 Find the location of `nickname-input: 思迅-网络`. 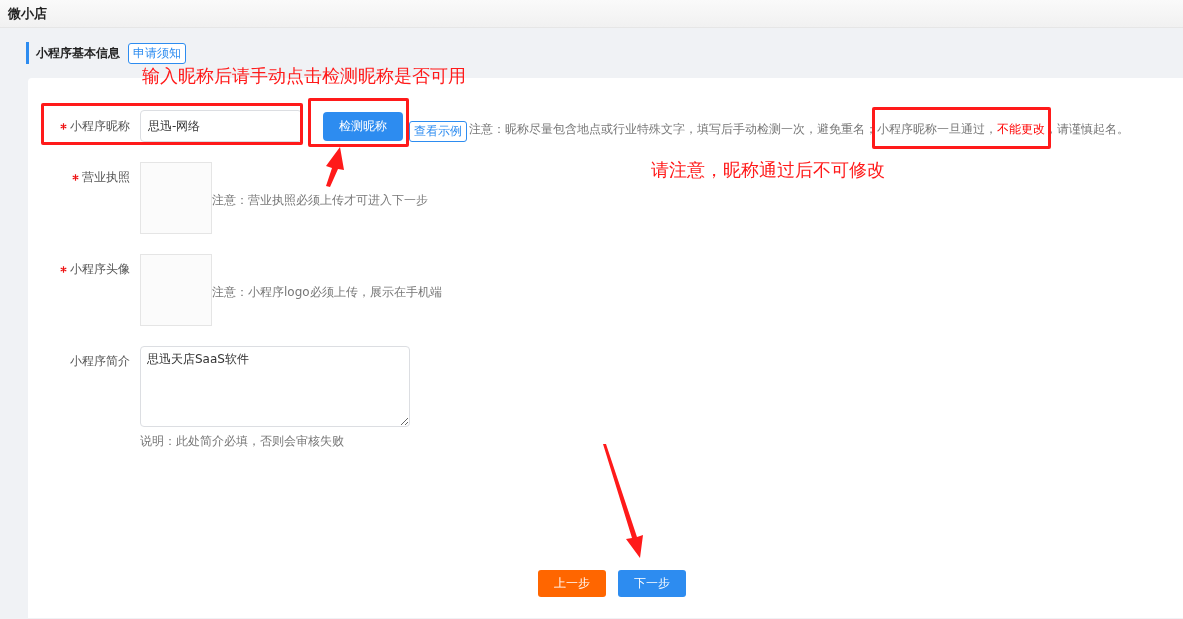

nickname-input: 思迅-网络 is located at coordinates (221, 126).